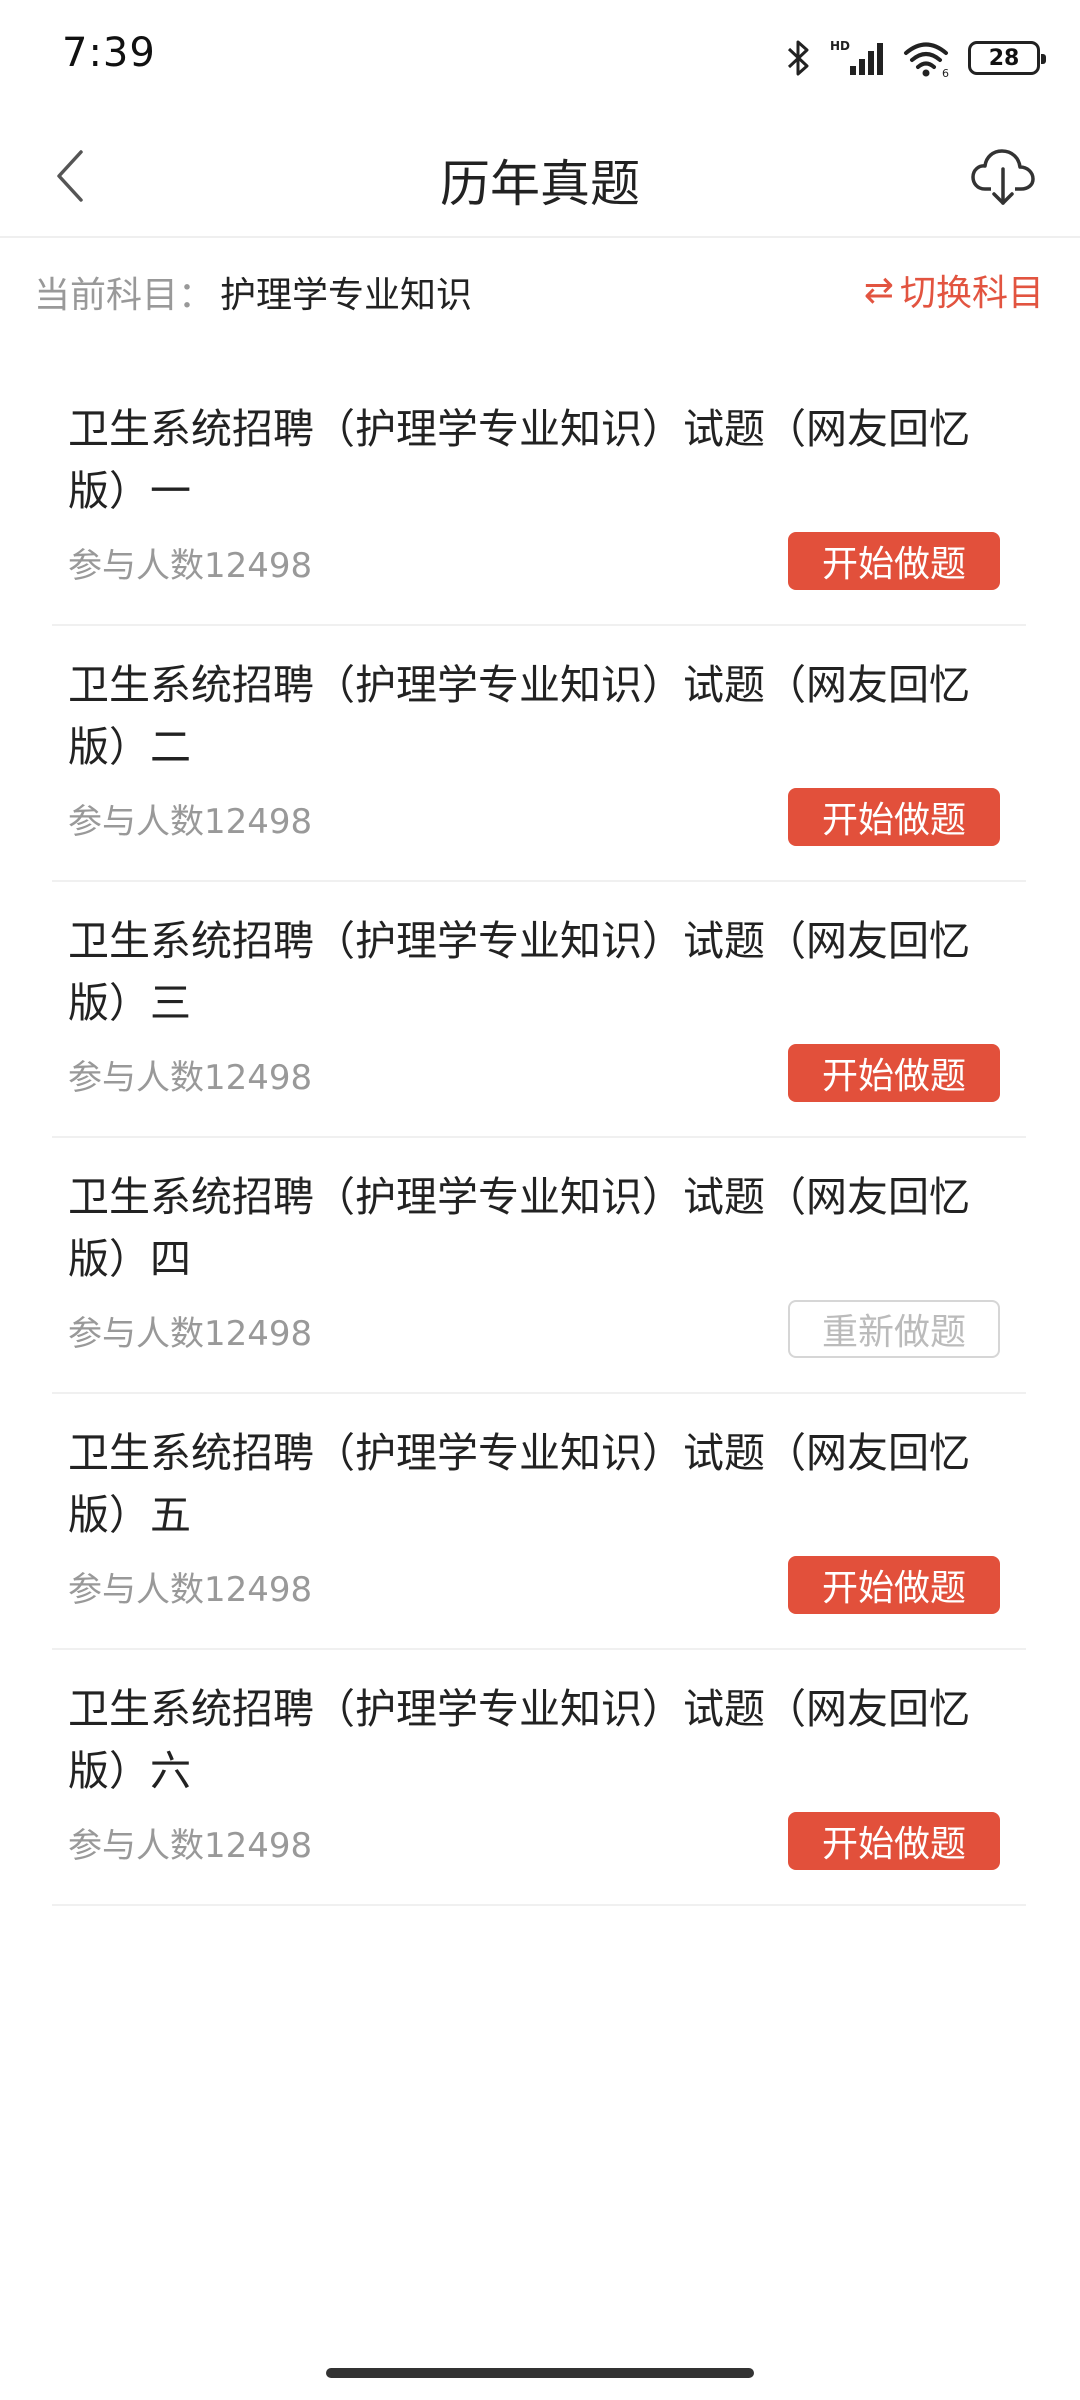  Describe the element at coordinates (540, 59) in the screenshot. I see `status-bar: 7:39 HD 6 28` at that location.